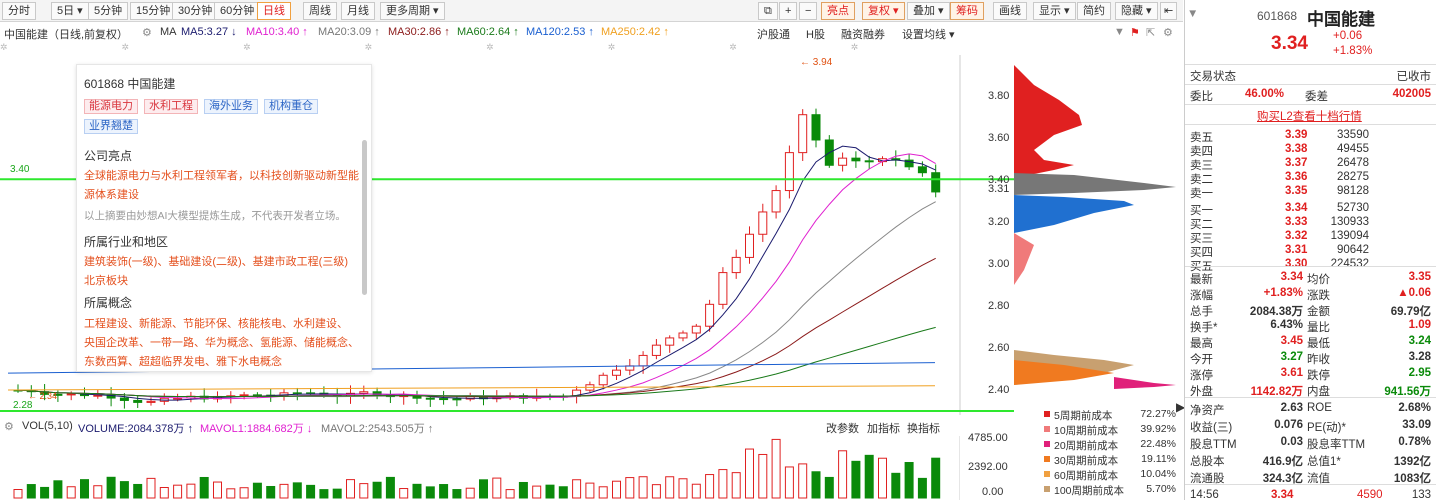  I want to click on hide-dropdown: 隐藏 ▾, so click(1136, 11).